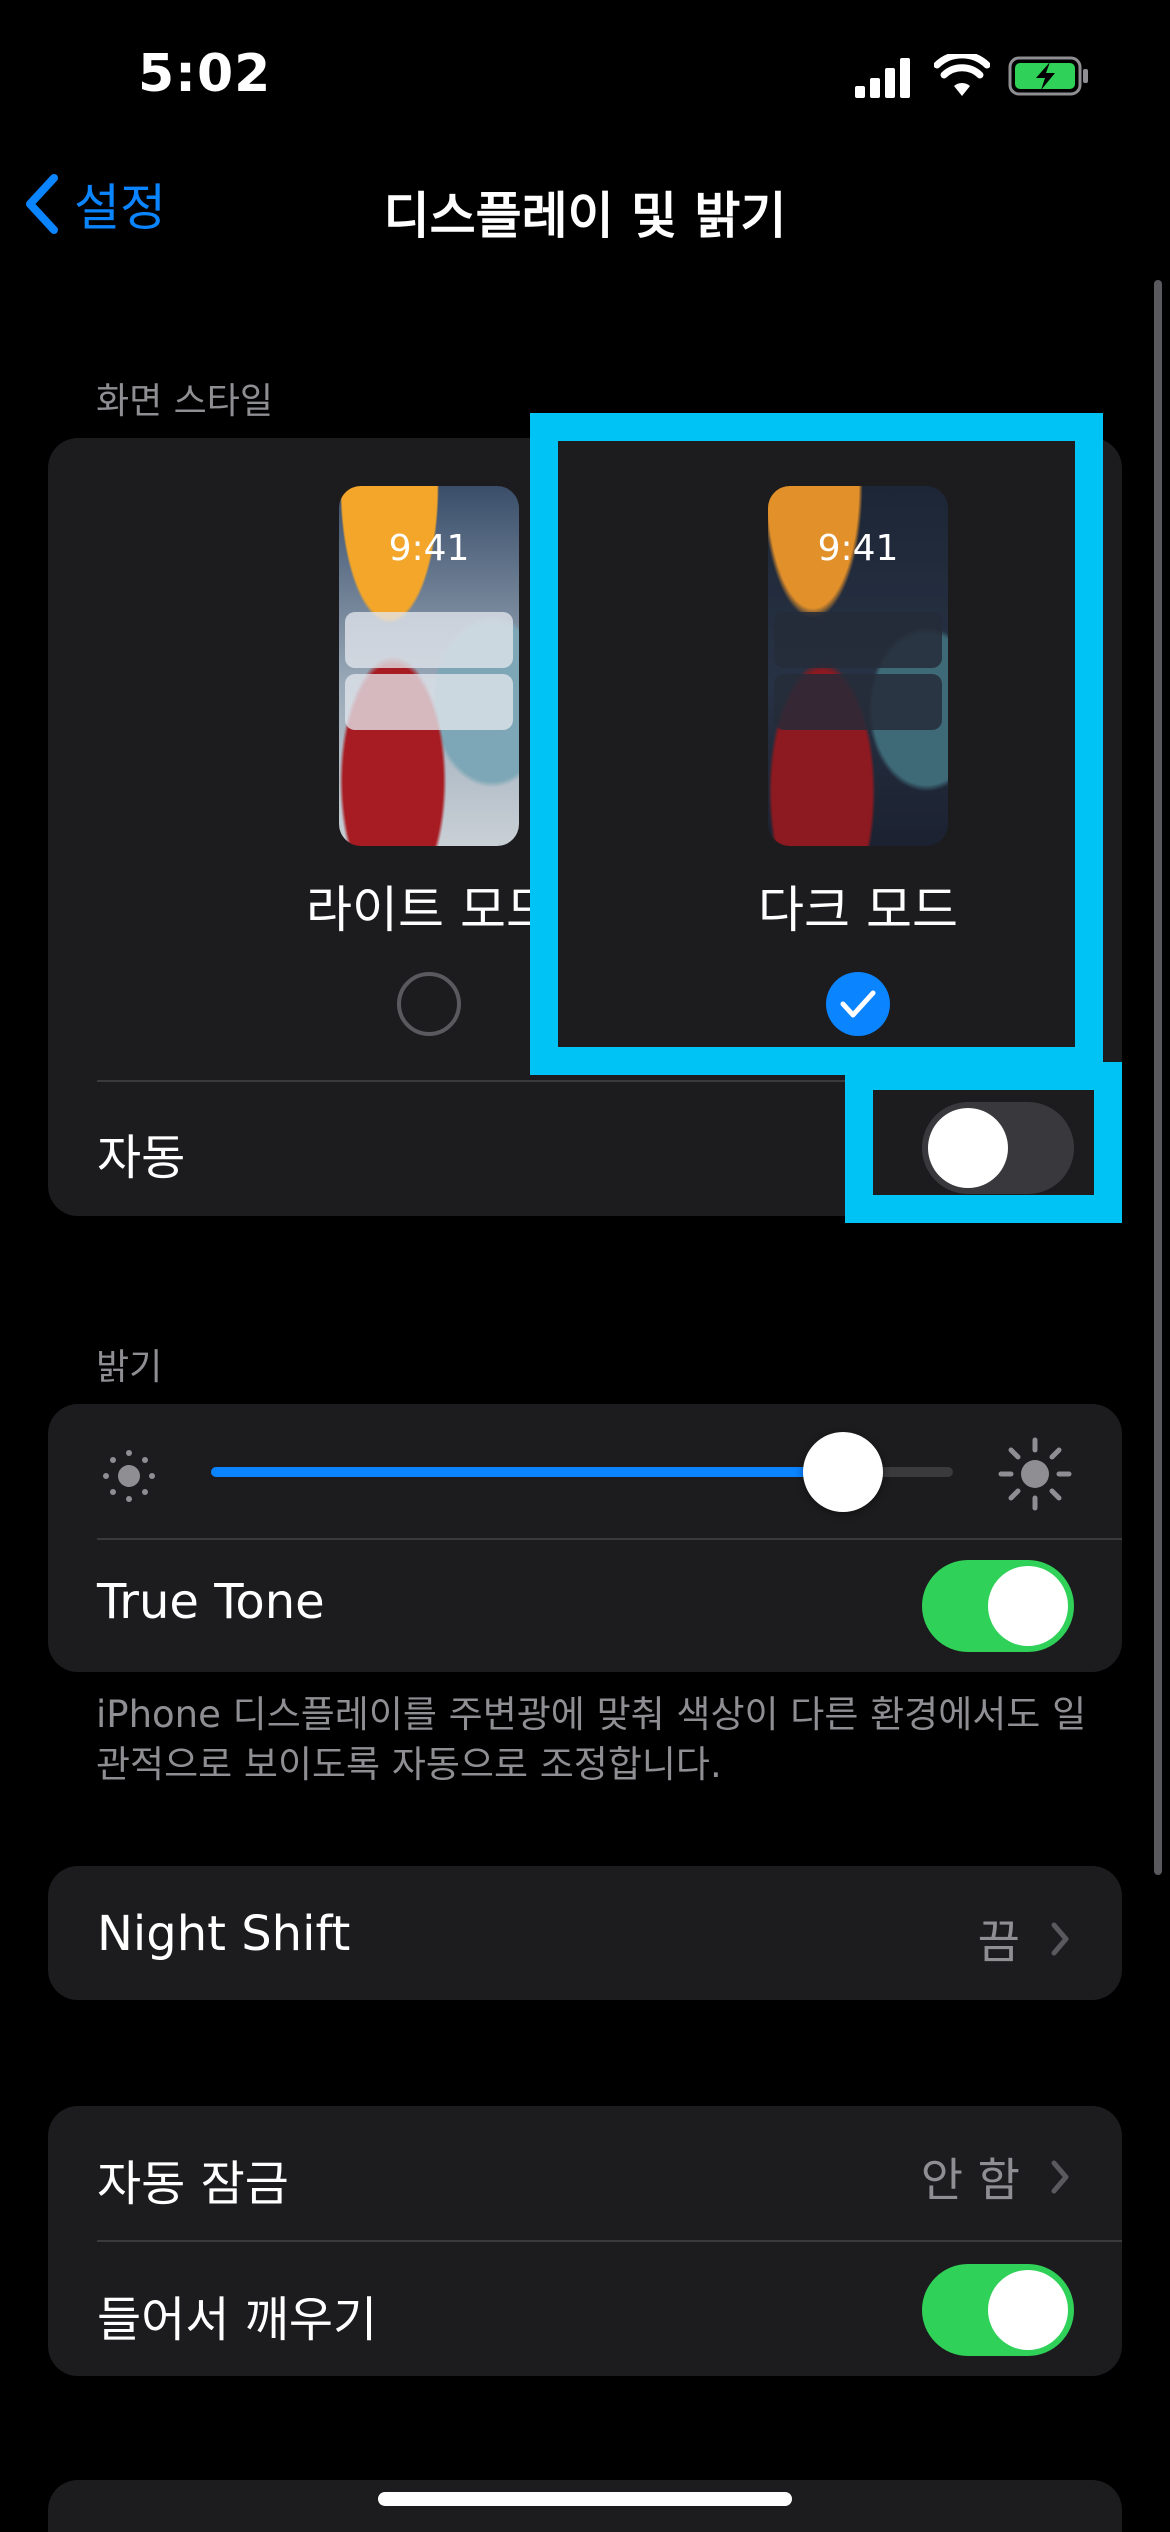  What do you see at coordinates (983, 1142) in the screenshot?
I see `auto-toggle-highlight` at bounding box center [983, 1142].